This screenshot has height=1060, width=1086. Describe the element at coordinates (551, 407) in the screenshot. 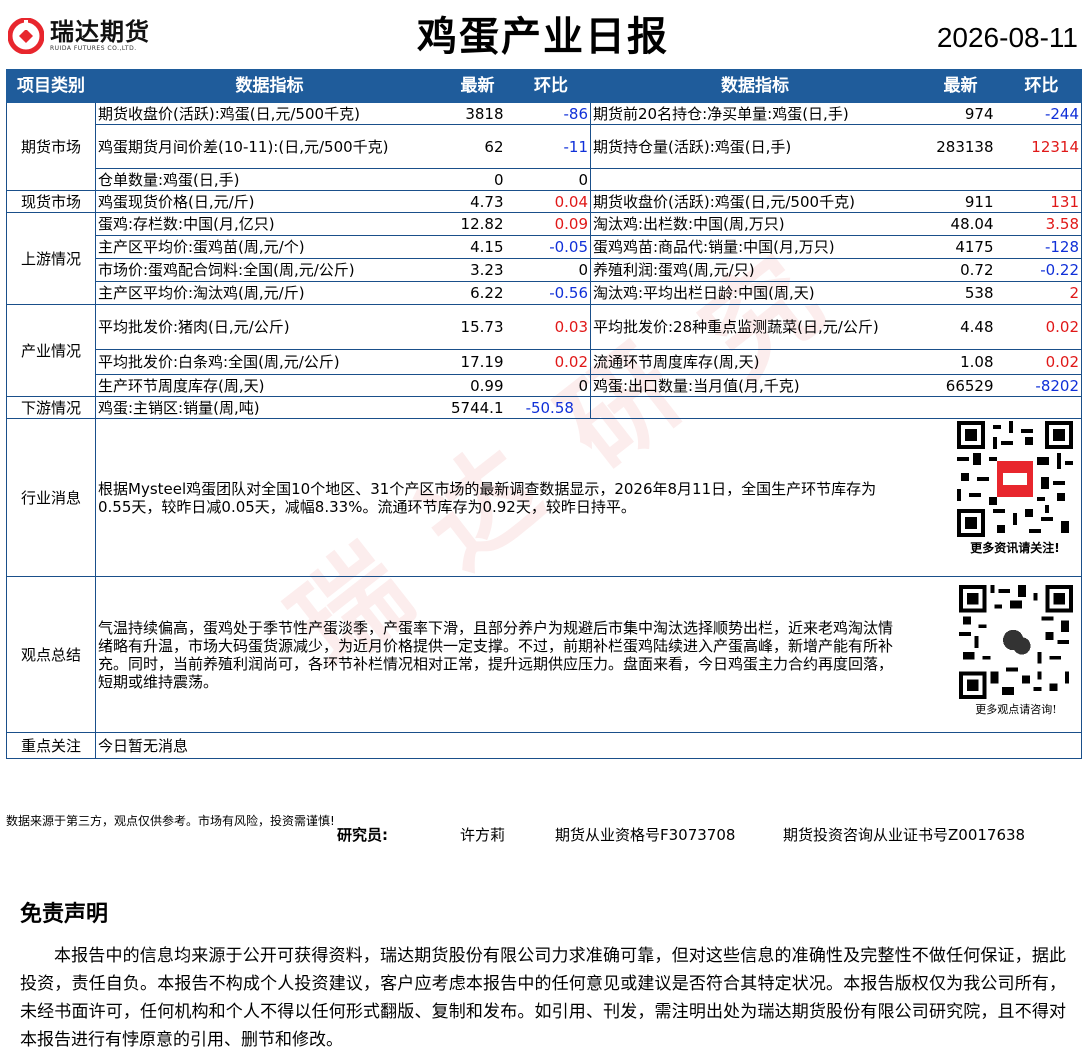

I see `change-value: -50.58` at that location.